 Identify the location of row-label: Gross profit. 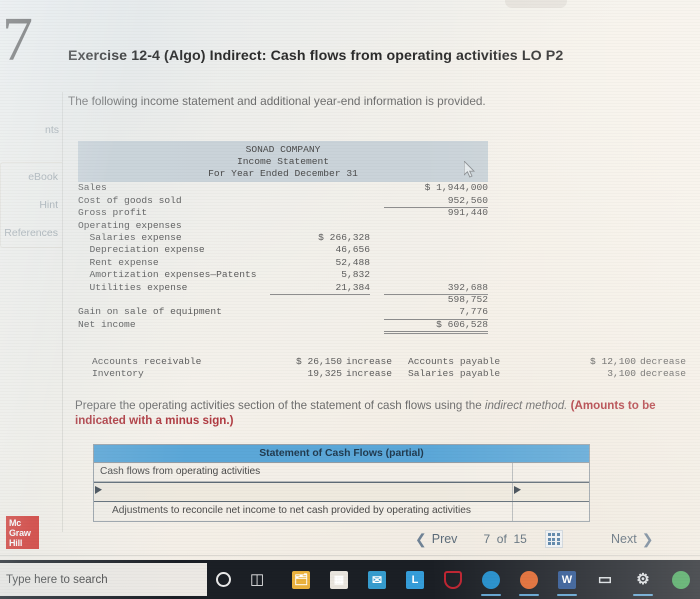
(113, 213).